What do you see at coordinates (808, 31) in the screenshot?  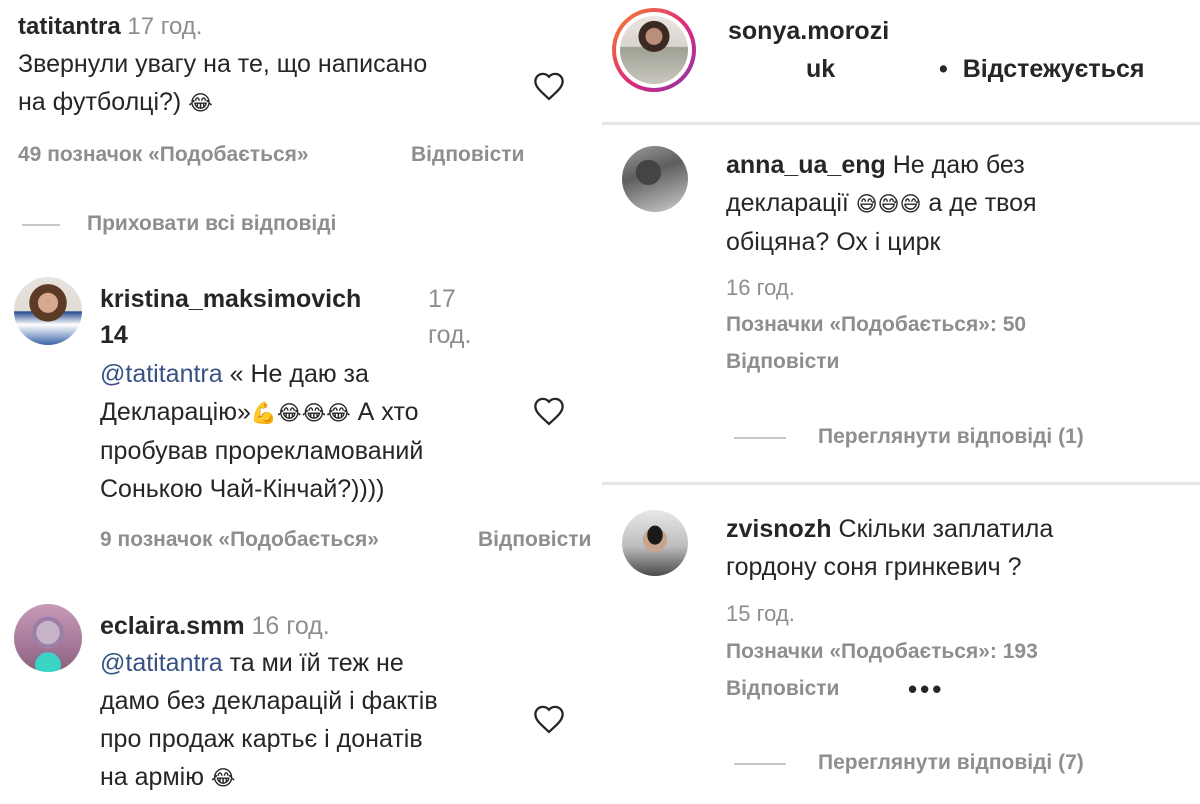 I see `header-username: sonya.morozi` at bounding box center [808, 31].